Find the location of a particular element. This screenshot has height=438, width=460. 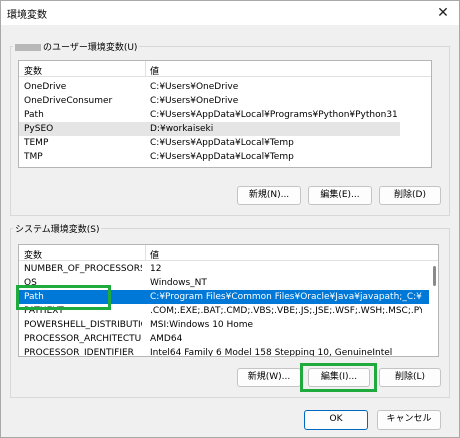

window-title: 環境変数 is located at coordinates (27, 15).